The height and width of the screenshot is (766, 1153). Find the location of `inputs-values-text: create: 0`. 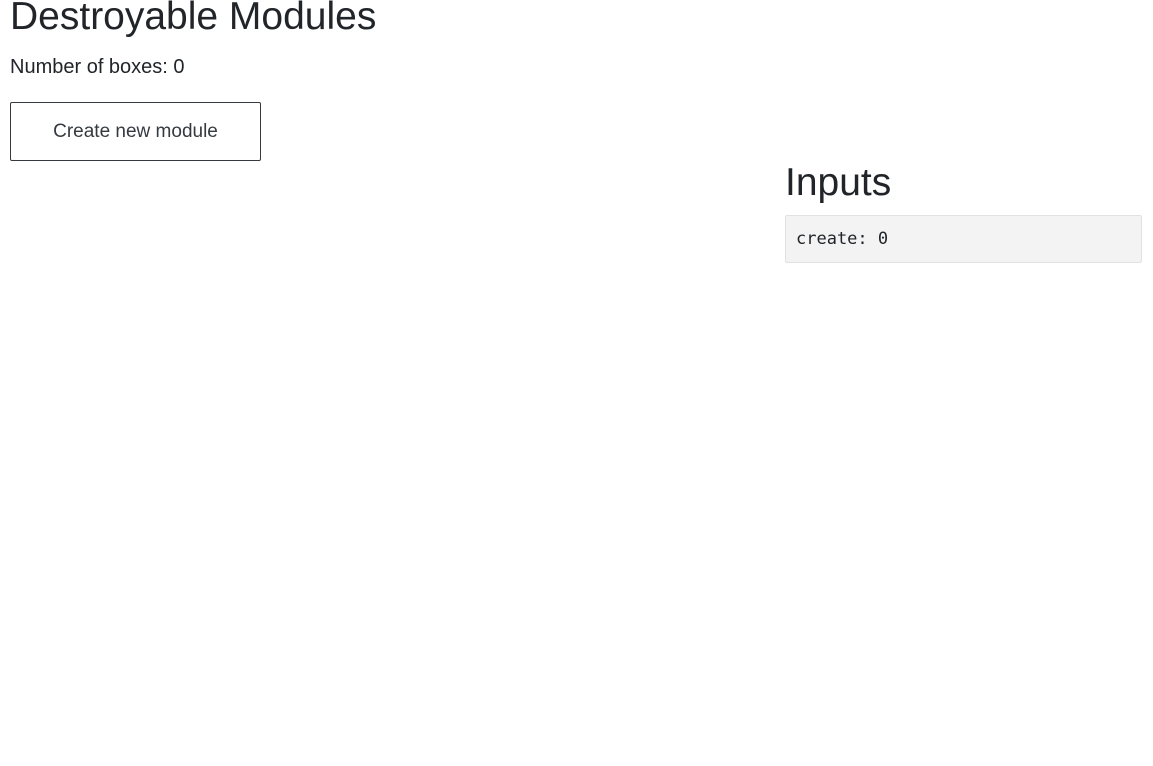

inputs-values-text: create: 0 is located at coordinates (842, 239).